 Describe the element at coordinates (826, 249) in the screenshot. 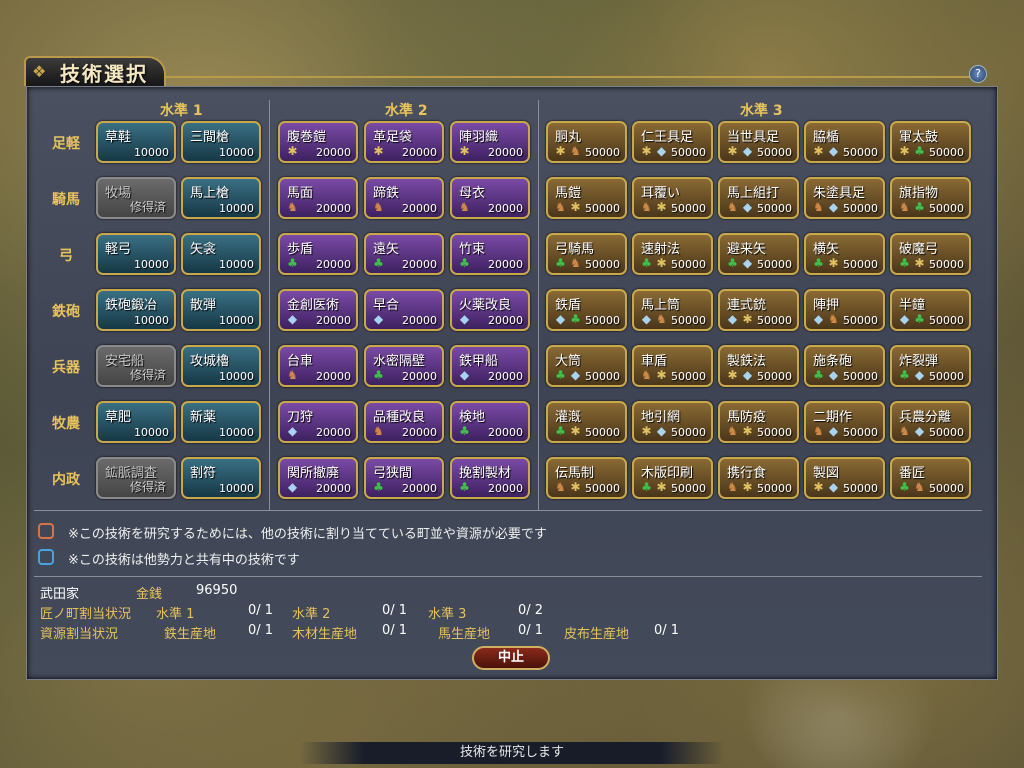

I see `tech-name: 横矢` at that location.